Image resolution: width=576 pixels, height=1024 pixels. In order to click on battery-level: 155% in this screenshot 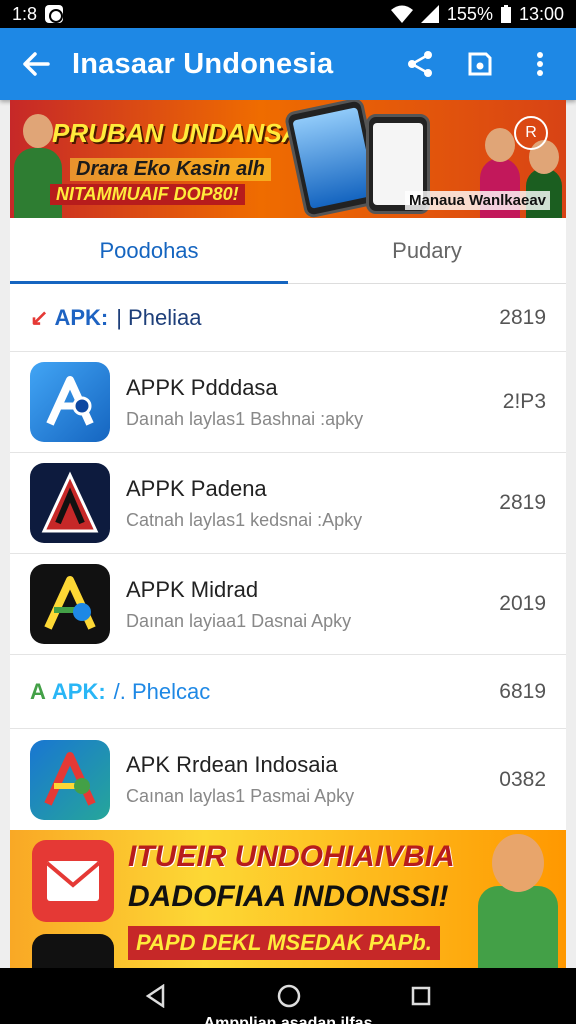, I will do `click(469, 13)`.